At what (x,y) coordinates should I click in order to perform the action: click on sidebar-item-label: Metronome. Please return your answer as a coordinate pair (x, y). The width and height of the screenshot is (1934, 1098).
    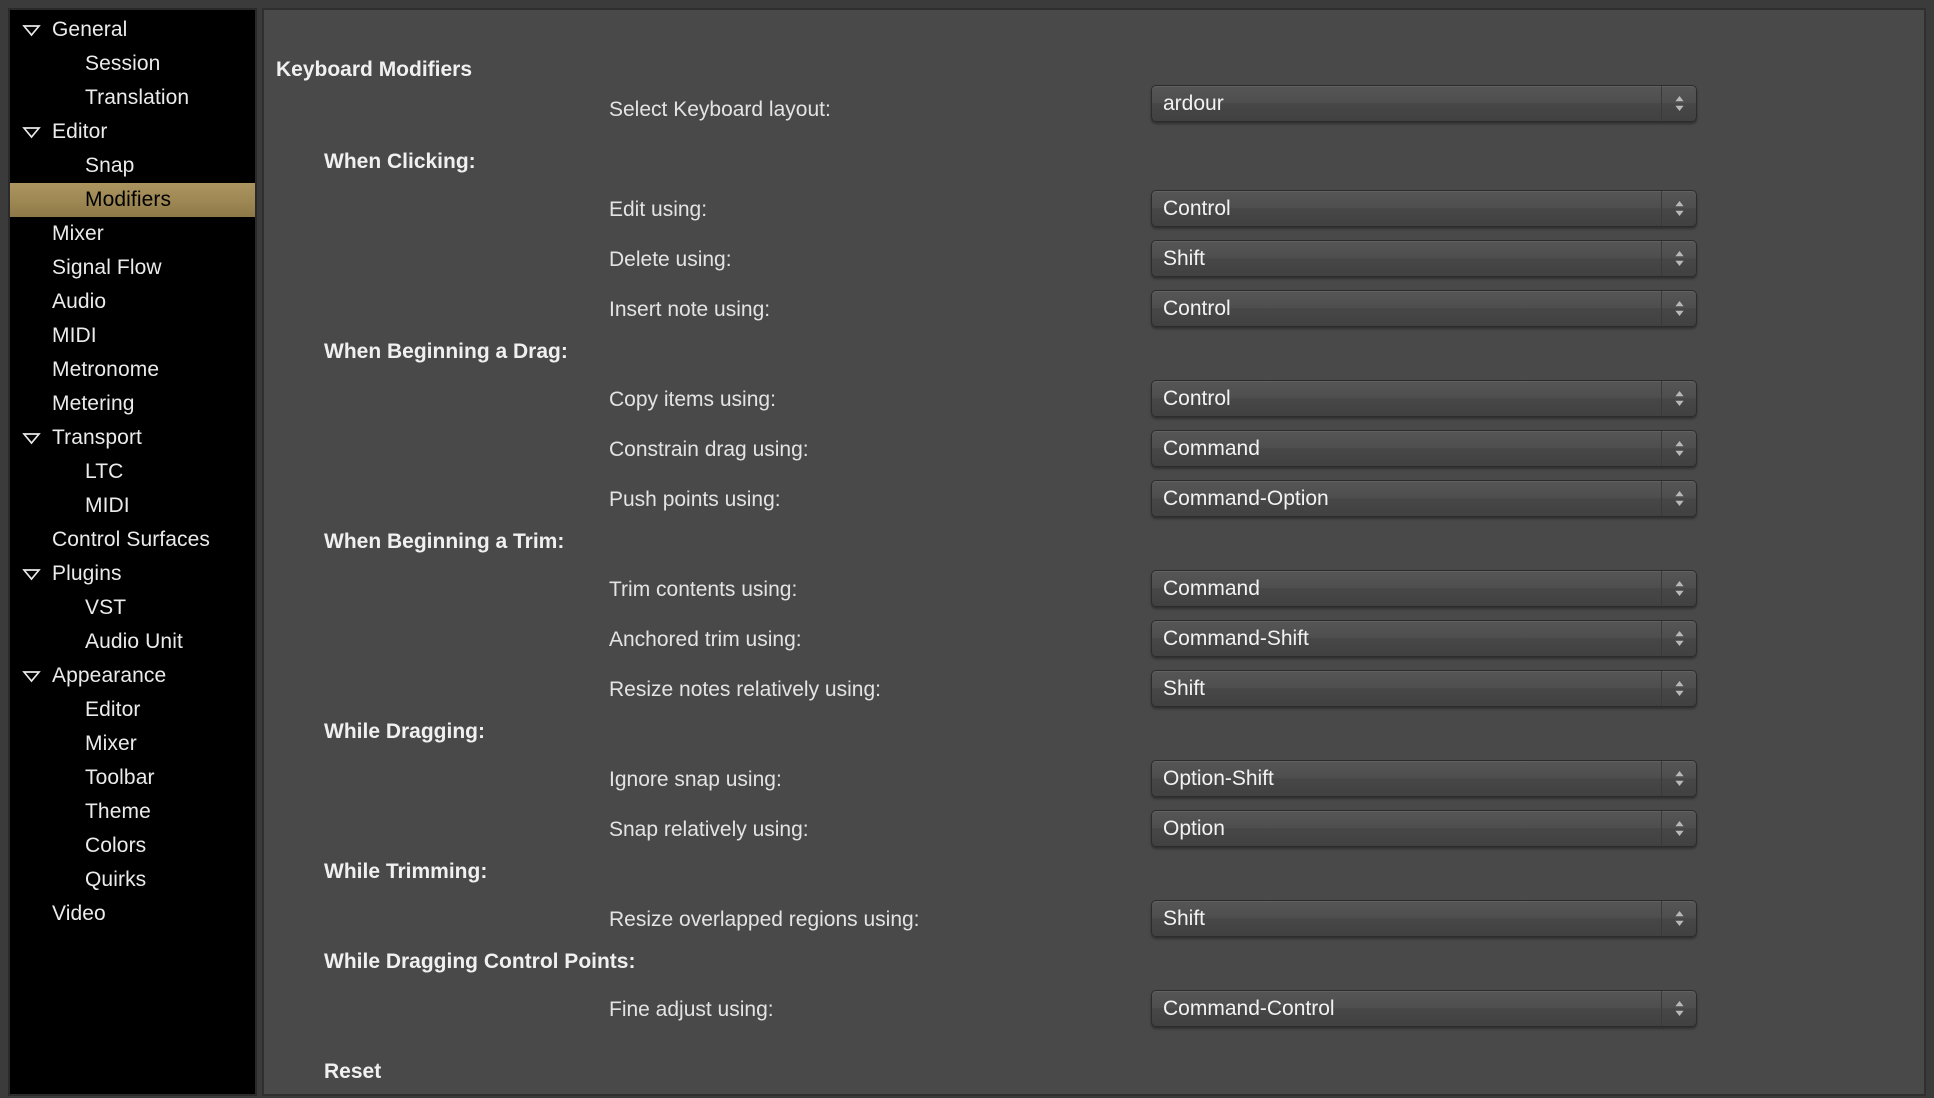
    Looking at the image, I should click on (106, 369).